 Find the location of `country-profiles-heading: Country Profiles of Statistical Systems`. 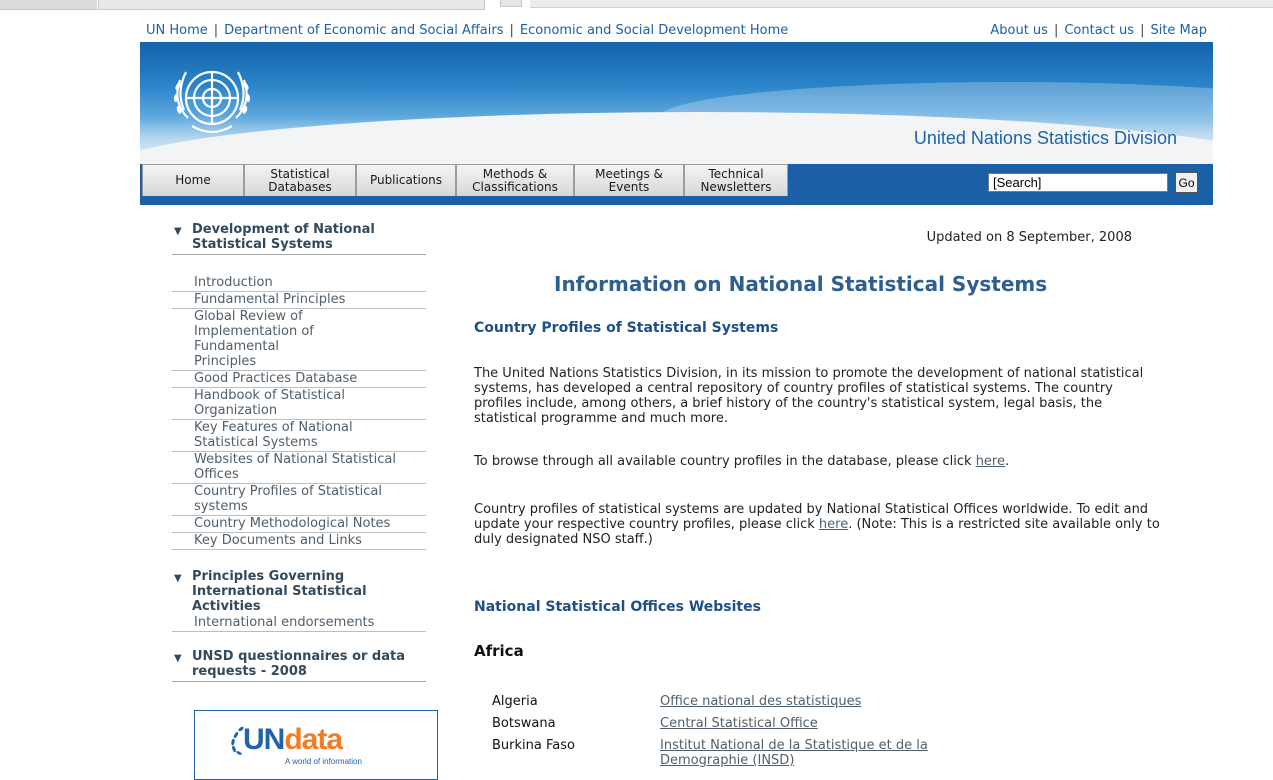

country-profiles-heading: Country Profiles of Statistical Systems is located at coordinates (626, 328).